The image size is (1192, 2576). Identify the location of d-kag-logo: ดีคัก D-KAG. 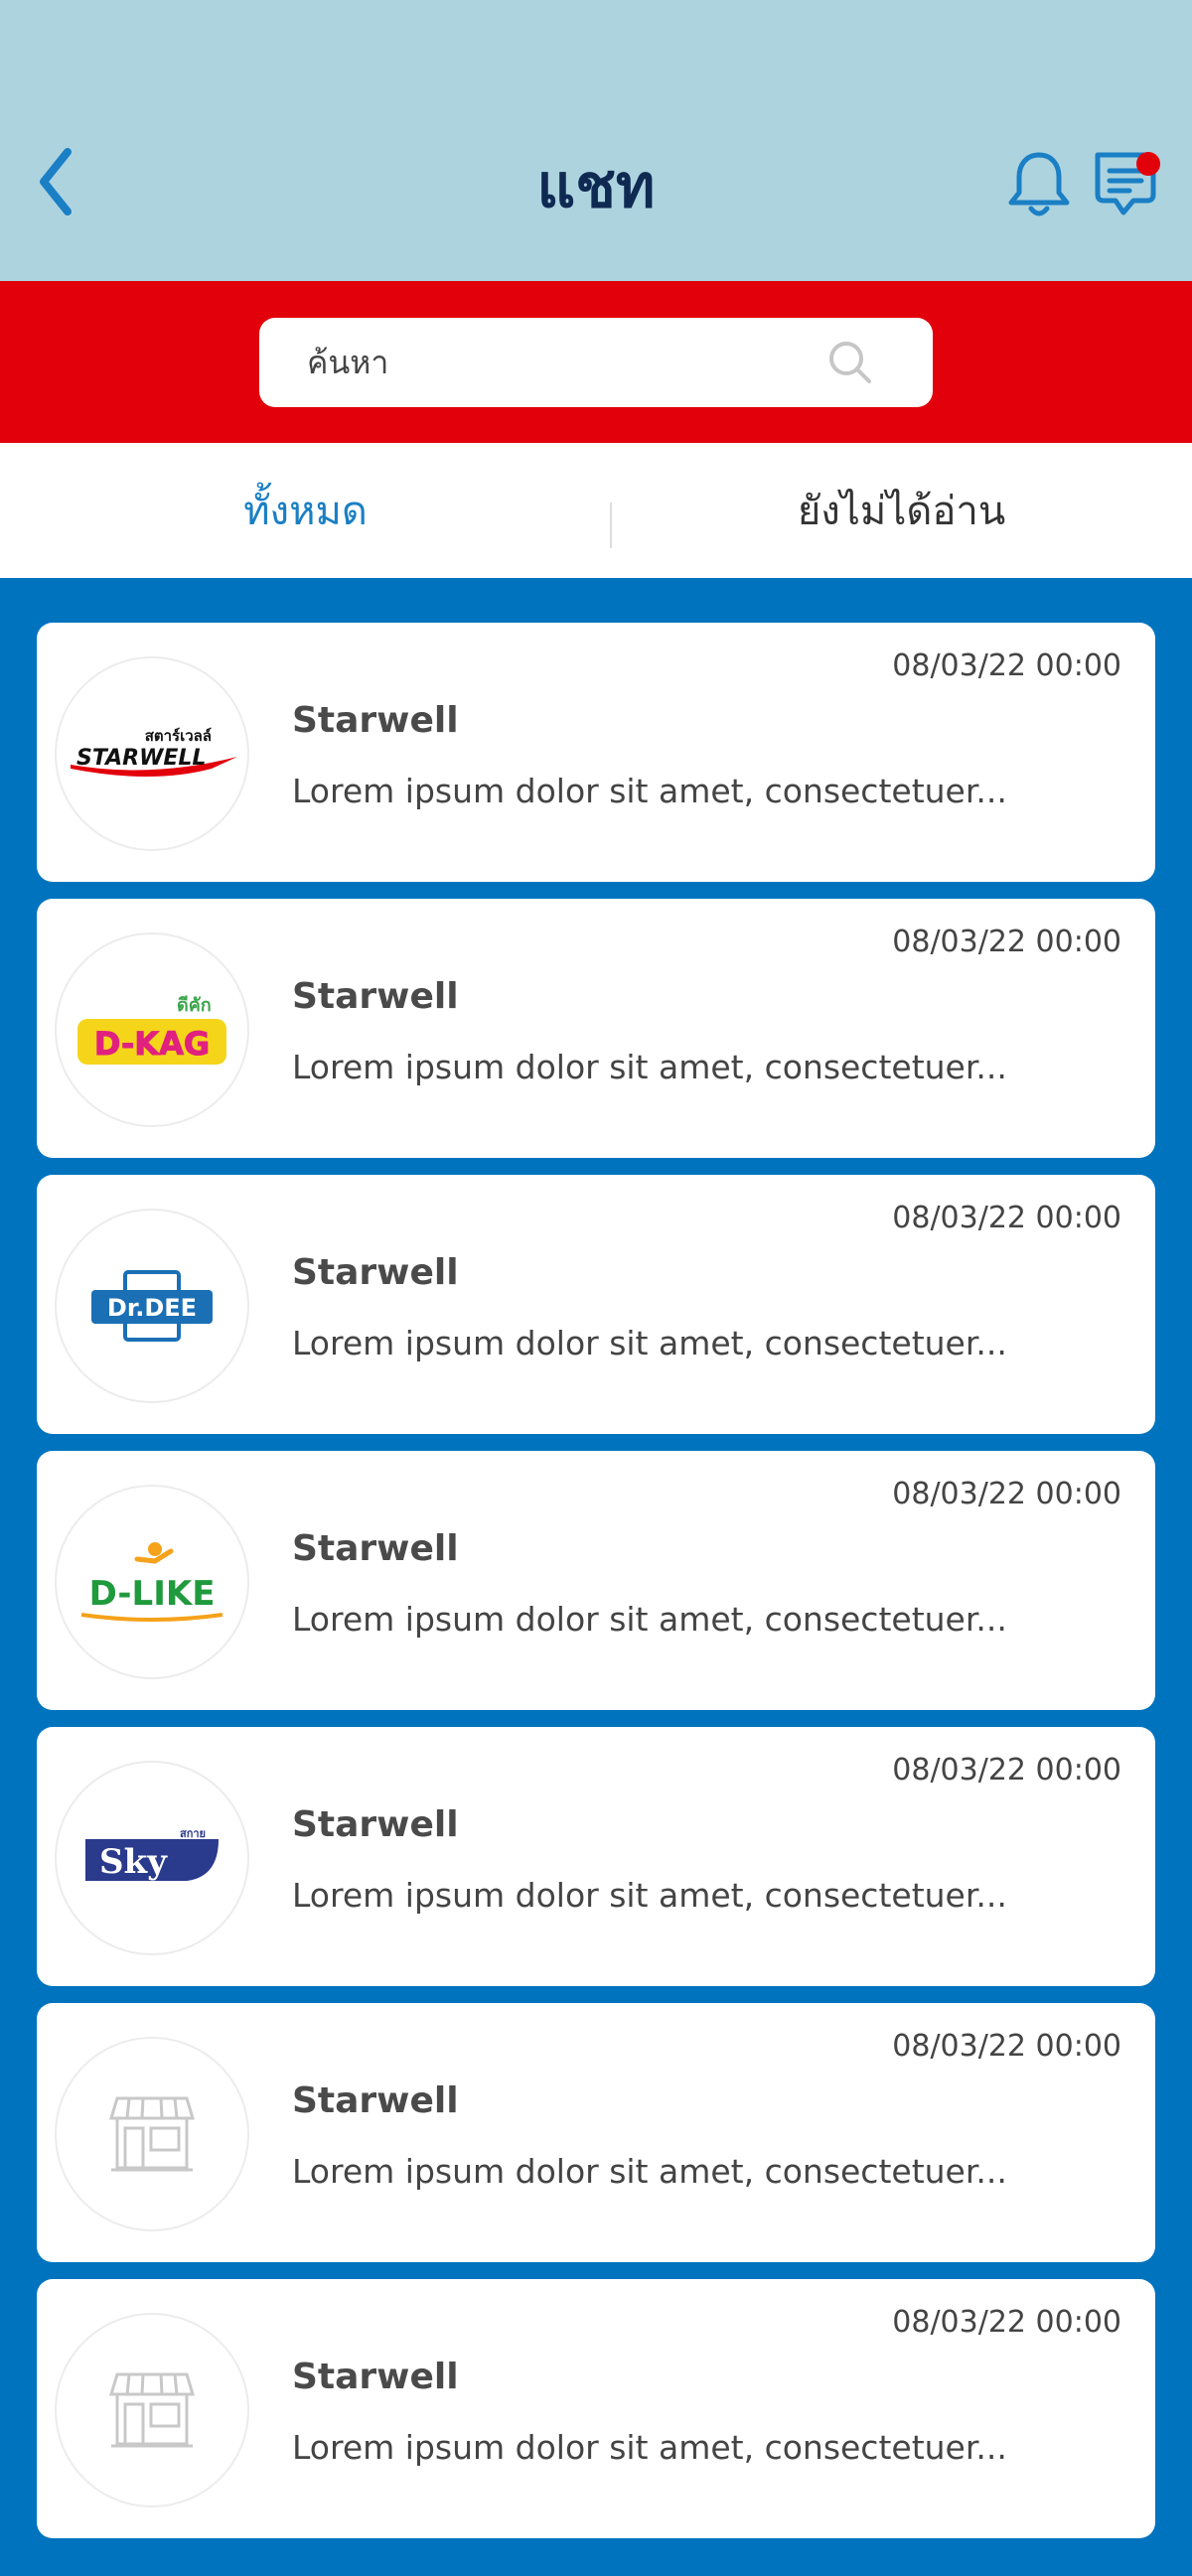
(152, 1030).